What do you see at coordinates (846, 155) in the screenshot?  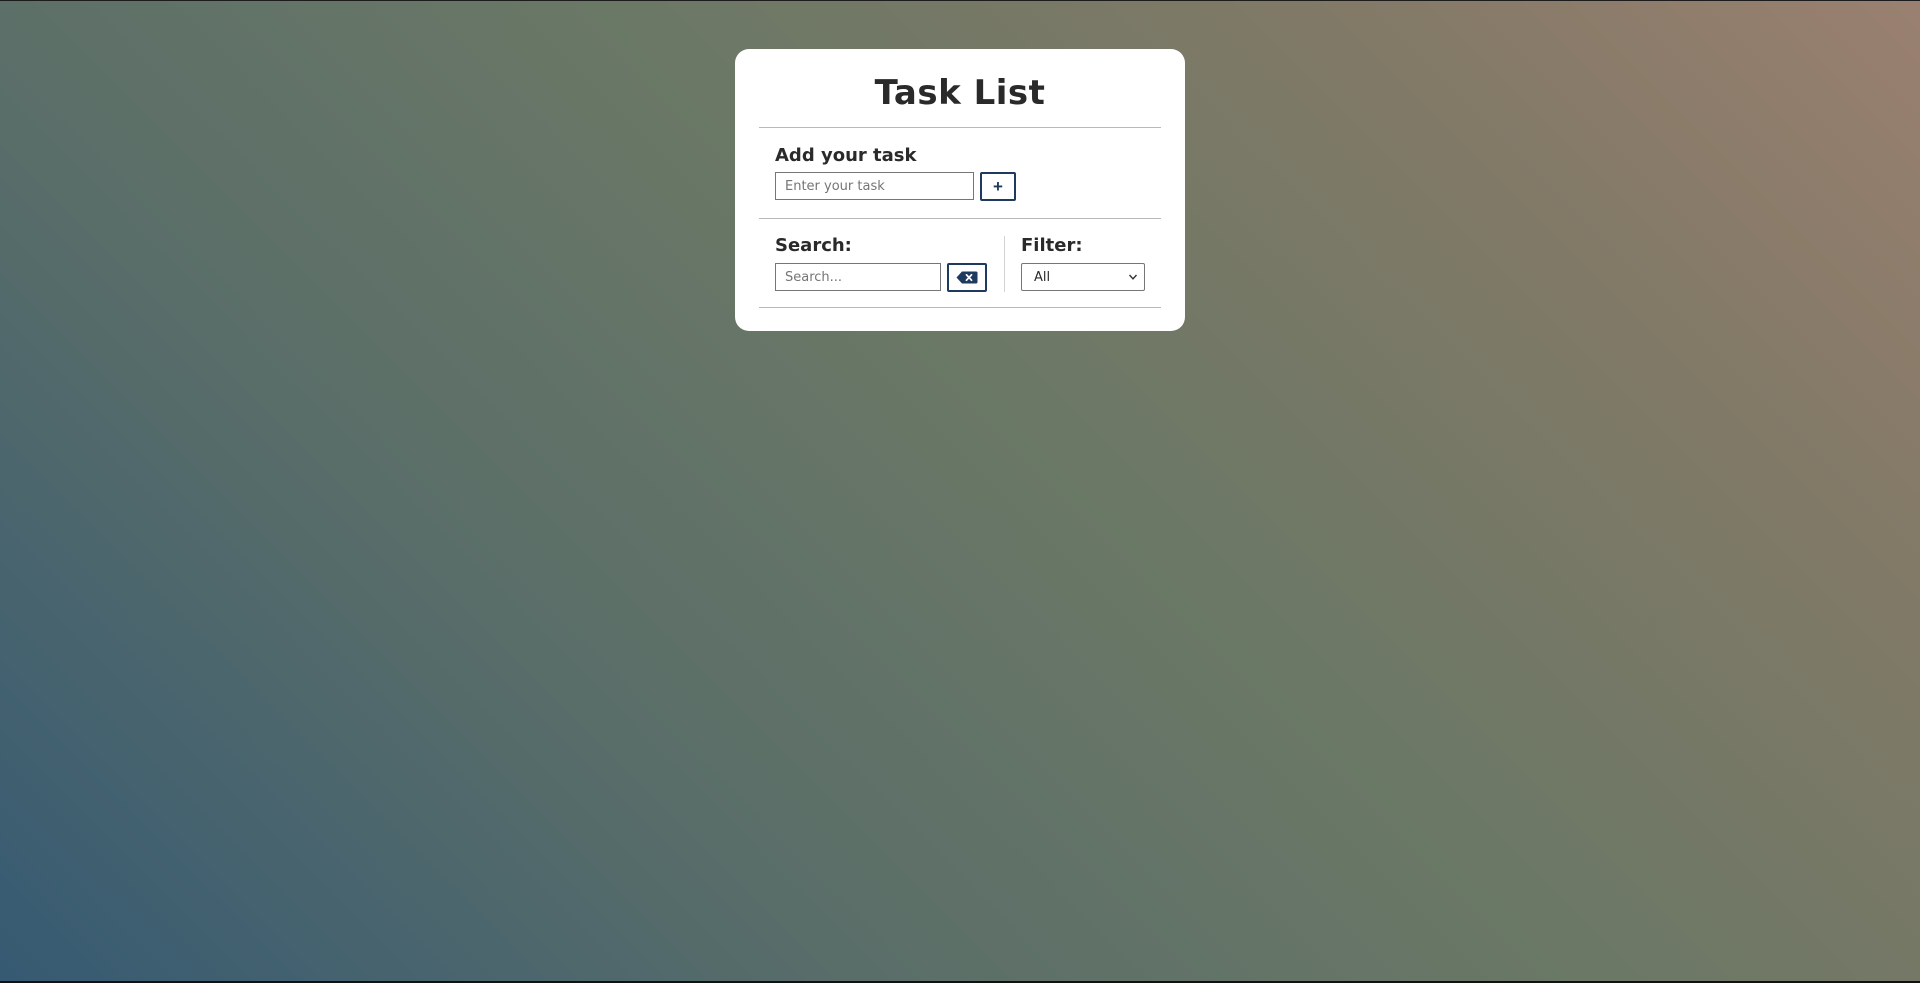 I see `add-task-label: Add your task` at bounding box center [846, 155].